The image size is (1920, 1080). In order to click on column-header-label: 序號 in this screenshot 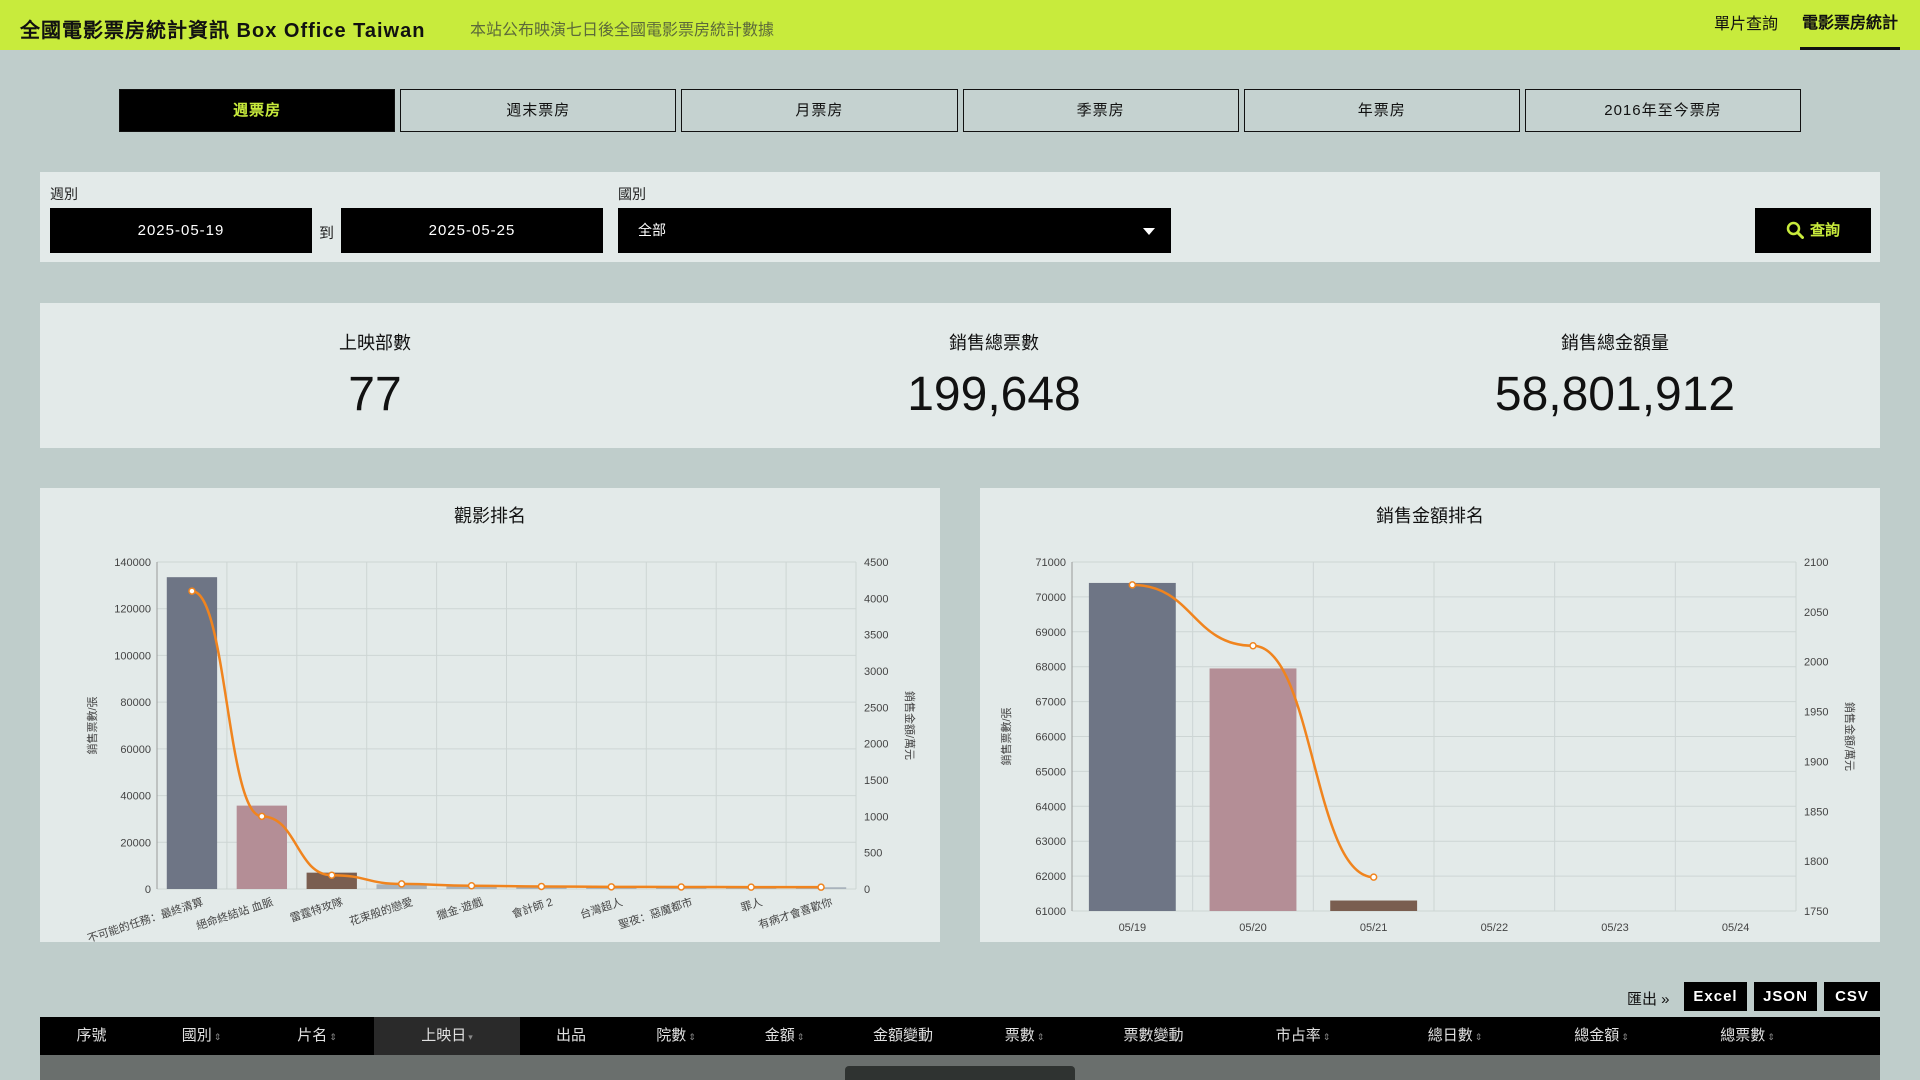, I will do `click(91, 1035)`.